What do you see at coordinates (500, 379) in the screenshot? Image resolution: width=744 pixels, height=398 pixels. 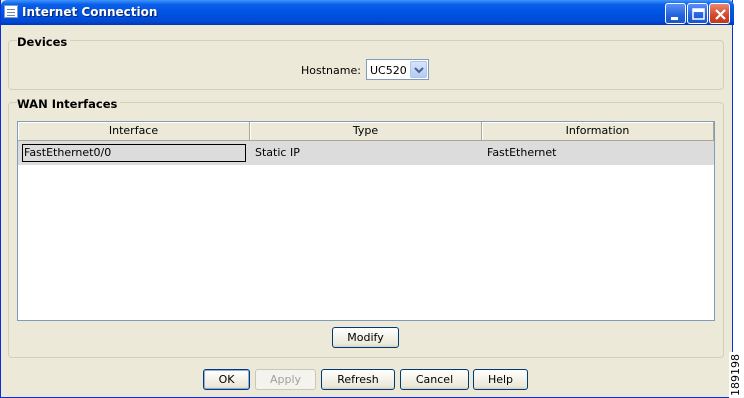 I see `help-button: Help` at bounding box center [500, 379].